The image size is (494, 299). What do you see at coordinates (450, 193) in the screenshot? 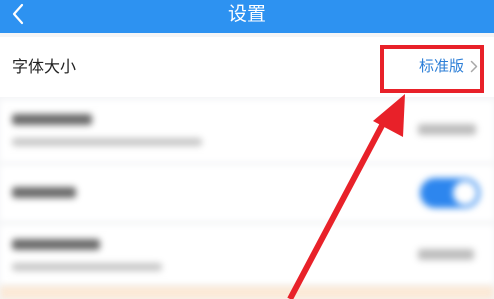
I see `blurred-toggle-switch` at bounding box center [450, 193].